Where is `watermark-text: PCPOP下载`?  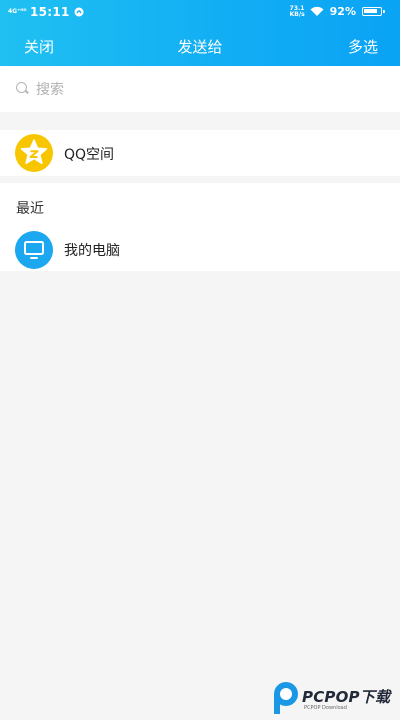
watermark-text: PCPOP下载 is located at coordinates (346, 697).